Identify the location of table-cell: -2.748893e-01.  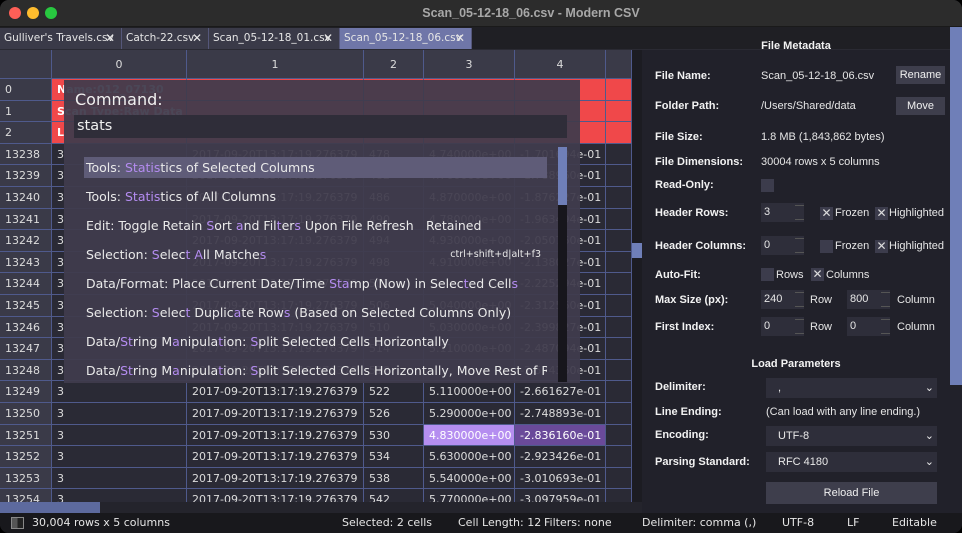
(560, 414).